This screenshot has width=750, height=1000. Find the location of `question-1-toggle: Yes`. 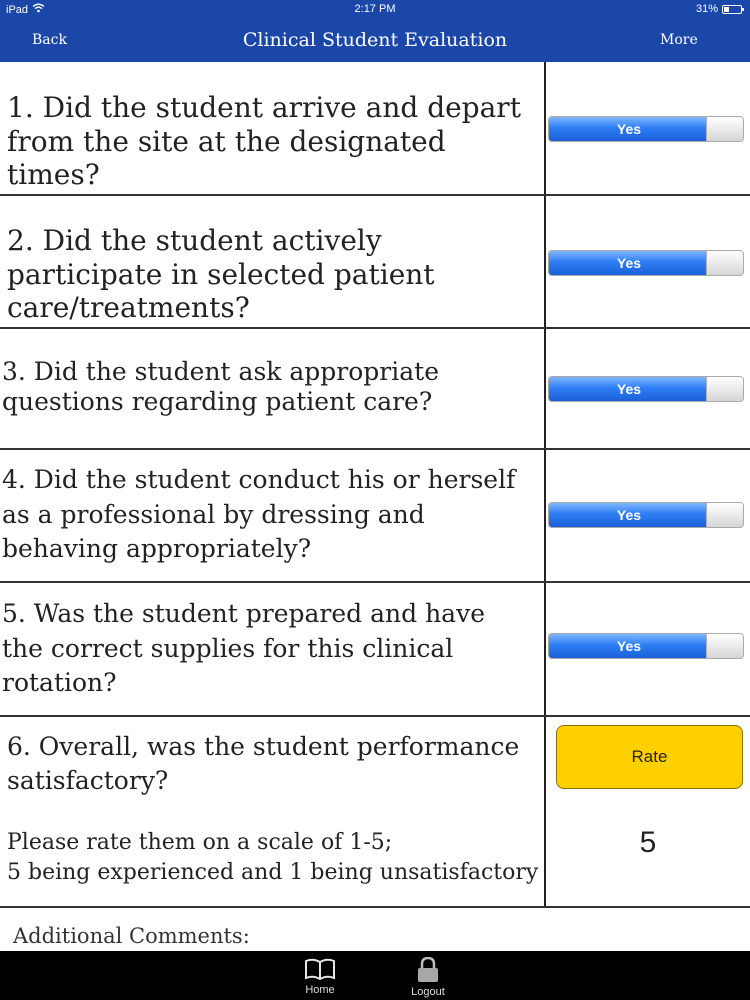

question-1-toggle: Yes is located at coordinates (646, 129).